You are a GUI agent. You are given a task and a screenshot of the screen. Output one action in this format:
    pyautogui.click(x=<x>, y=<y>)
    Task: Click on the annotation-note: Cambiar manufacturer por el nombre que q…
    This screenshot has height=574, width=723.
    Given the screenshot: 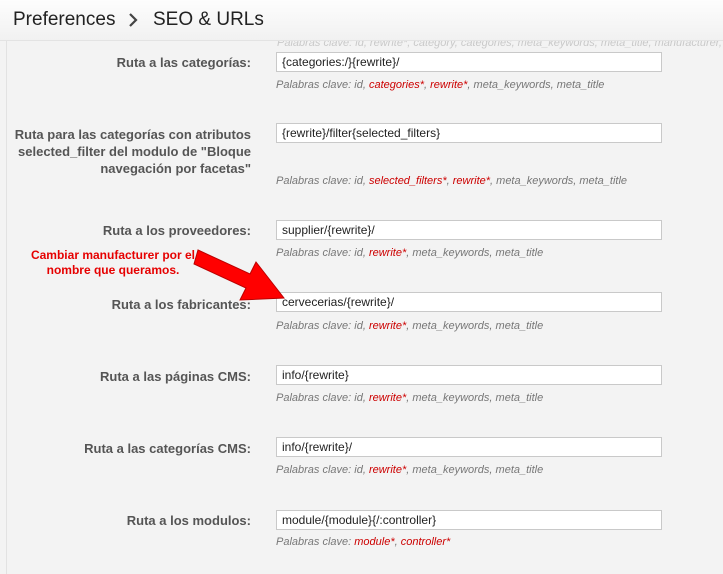 What is the action you would take?
    pyautogui.click(x=113, y=262)
    